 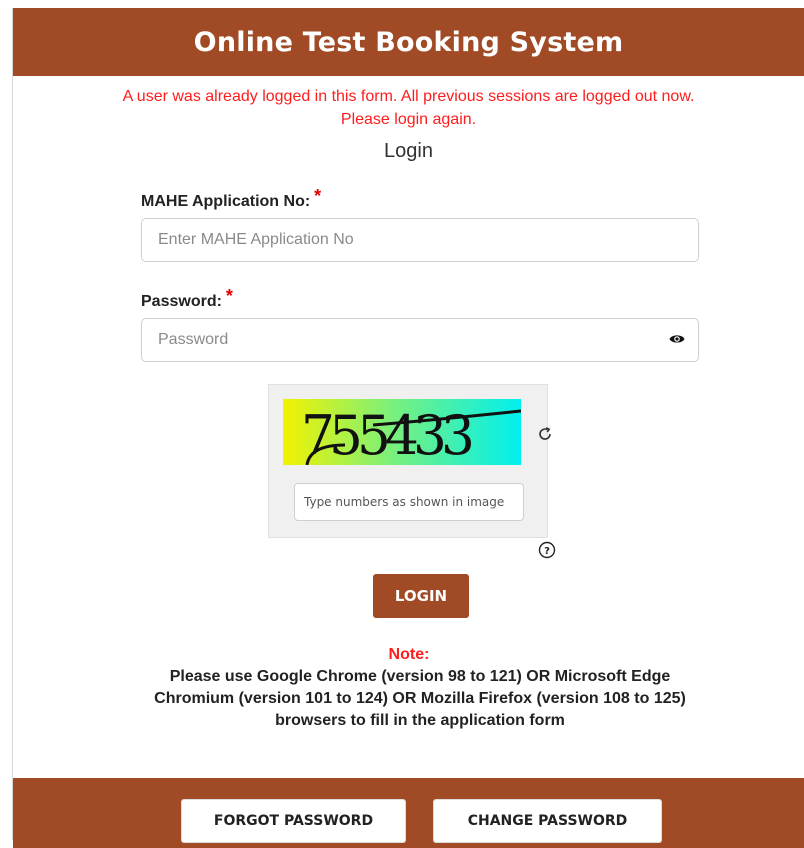 I want to click on captcha-panel: 755433, so click(x=409, y=461).